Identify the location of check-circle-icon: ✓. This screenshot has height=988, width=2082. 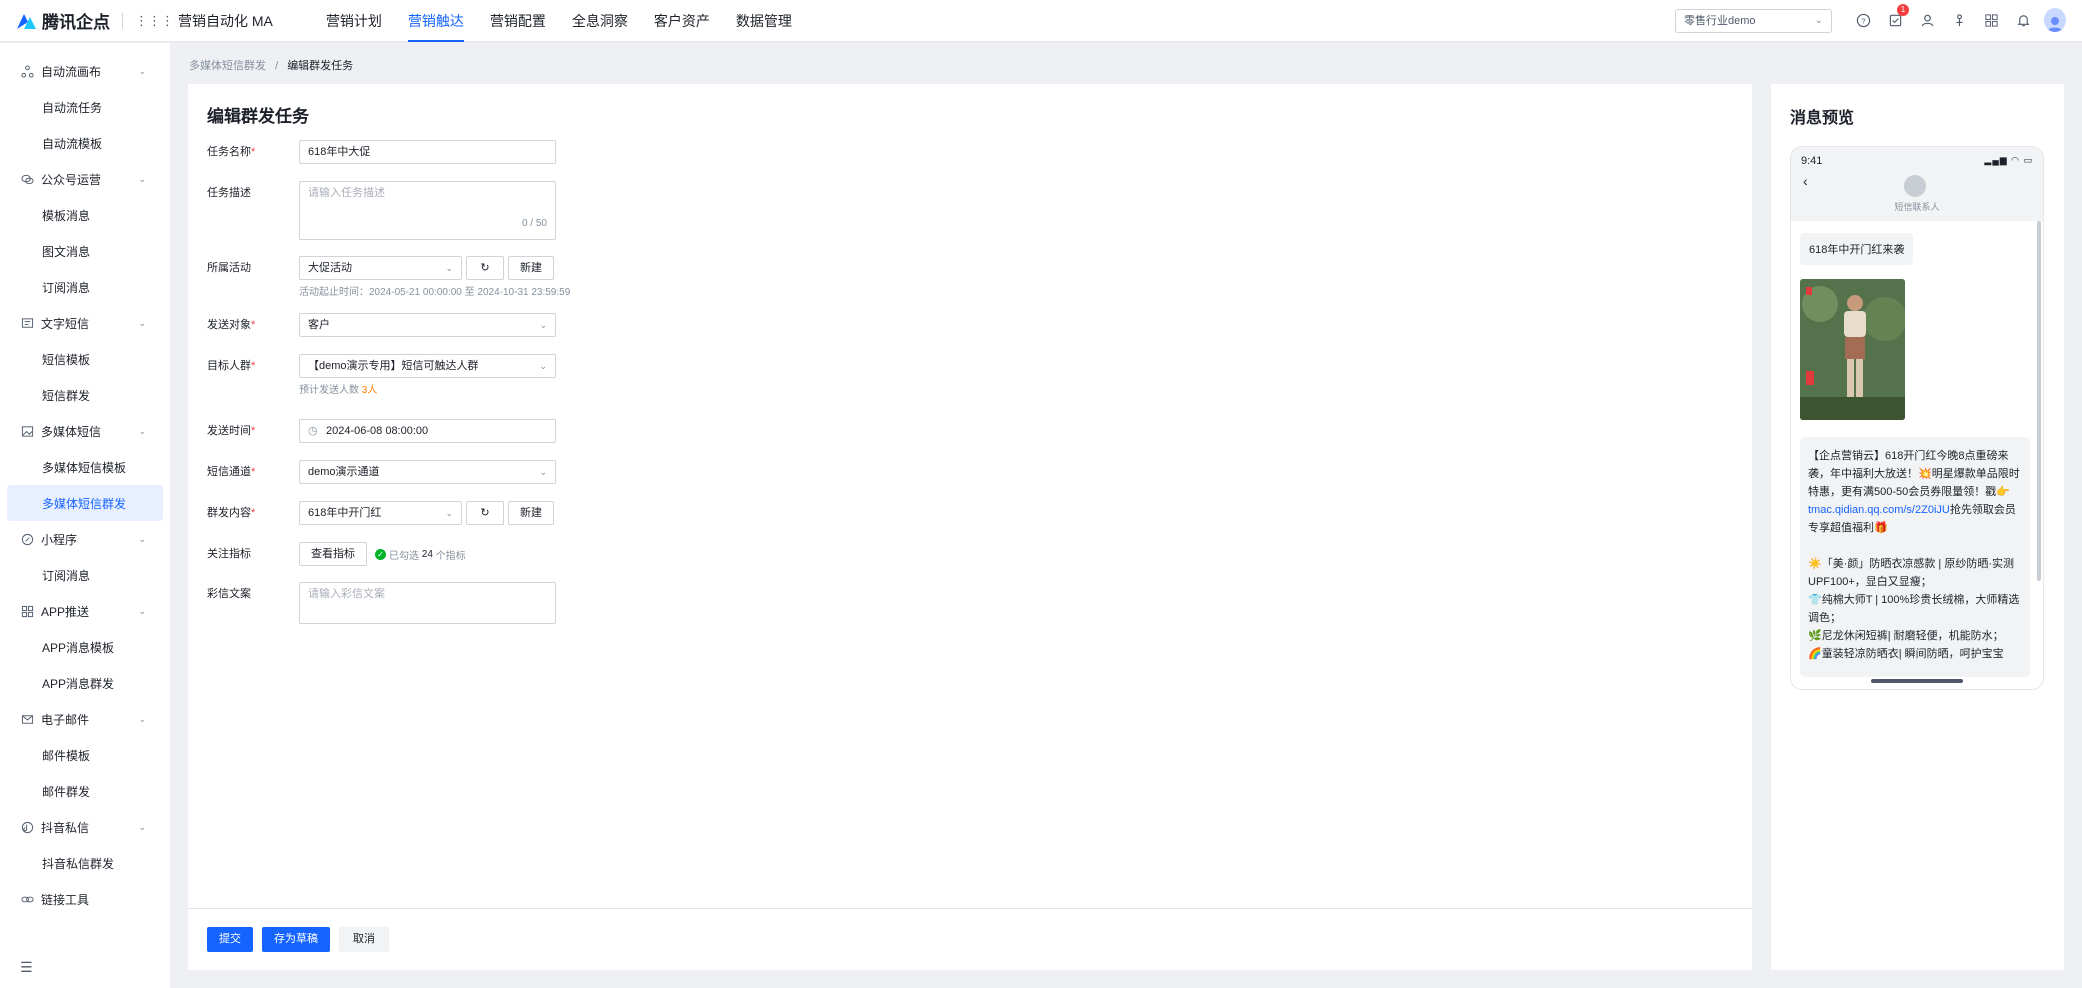
(380, 554).